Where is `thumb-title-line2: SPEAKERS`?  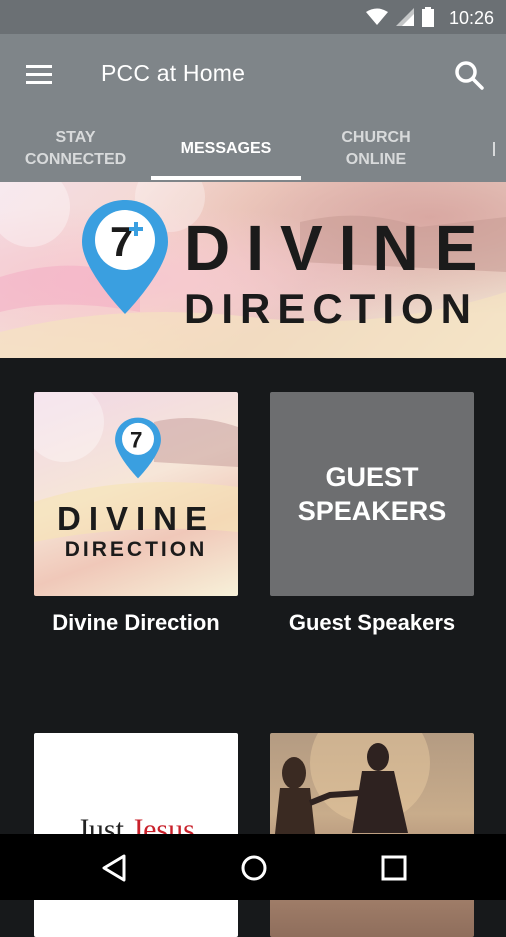
thumb-title-line2: SPEAKERS is located at coordinates (372, 511).